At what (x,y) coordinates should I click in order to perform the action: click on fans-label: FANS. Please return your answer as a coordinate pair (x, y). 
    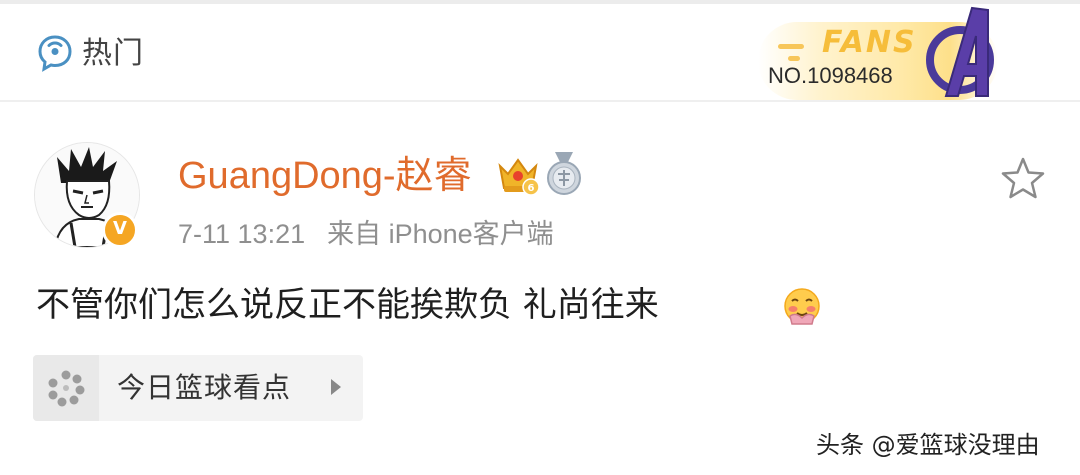
    Looking at the image, I should click on (869, 42).